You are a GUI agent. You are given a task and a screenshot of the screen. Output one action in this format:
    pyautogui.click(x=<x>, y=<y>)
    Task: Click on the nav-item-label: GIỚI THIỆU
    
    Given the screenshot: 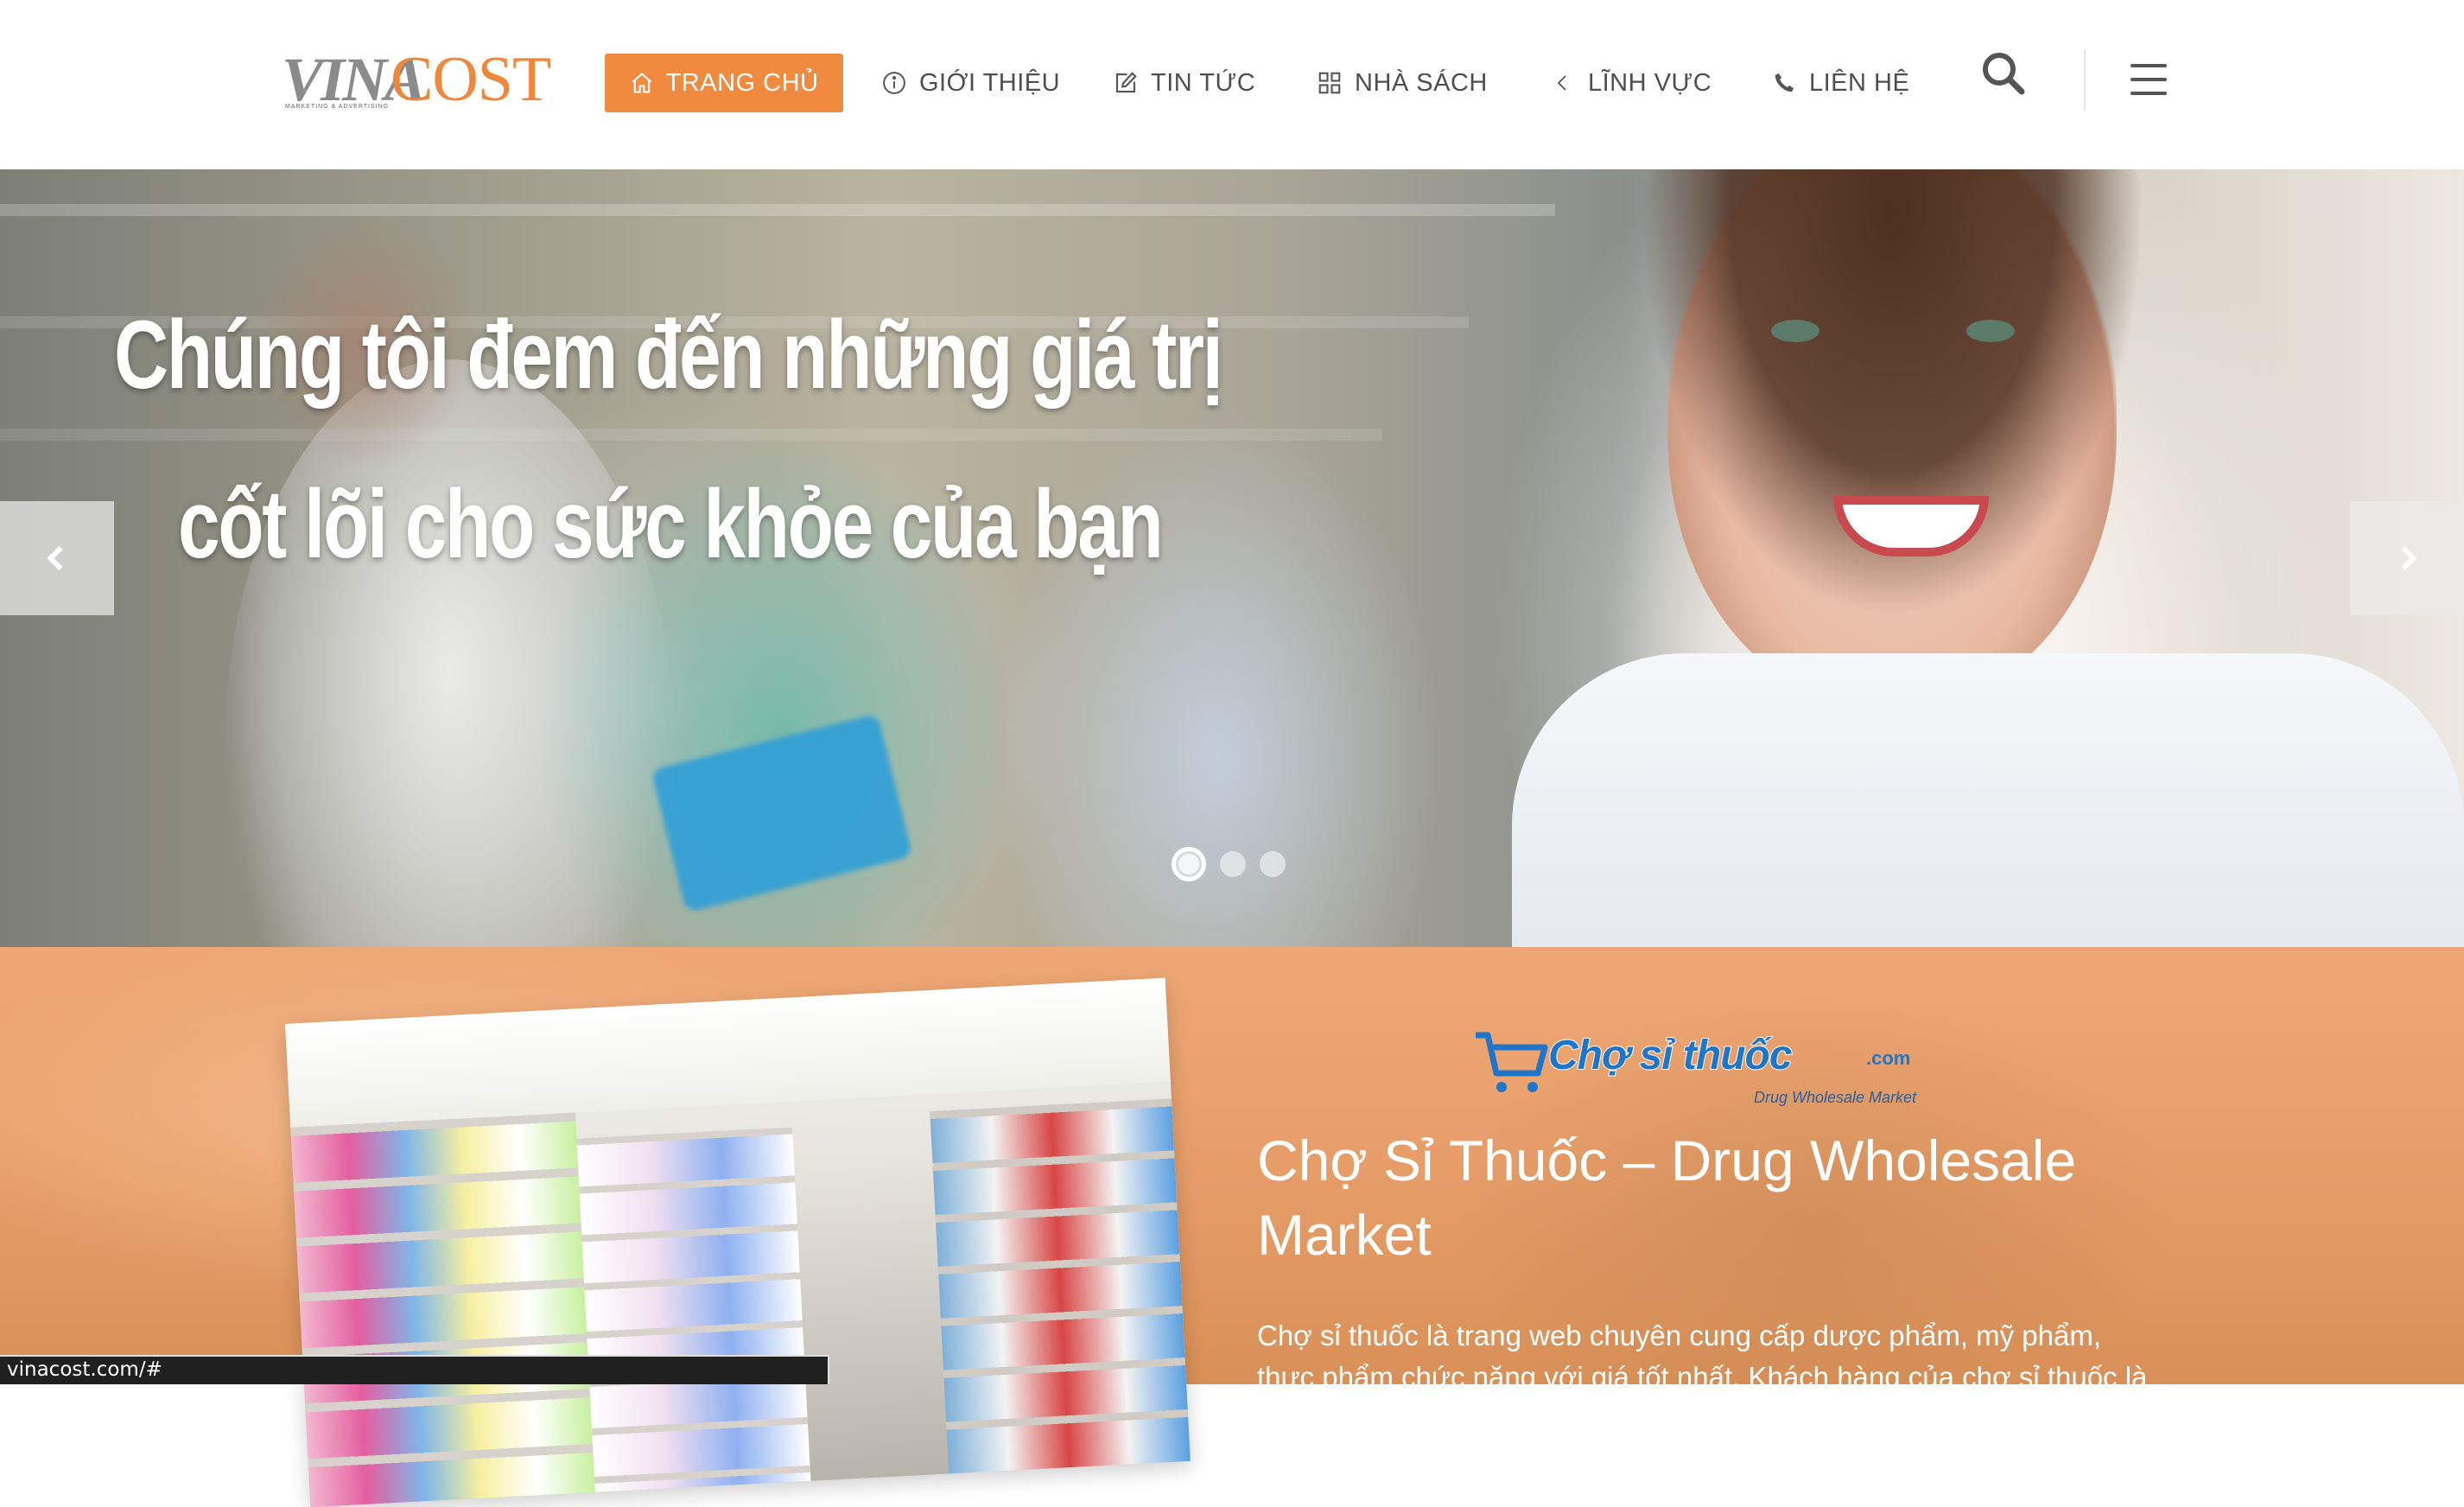 What is the action you would take?
    pyautogui.click(x=990, y=82)
    